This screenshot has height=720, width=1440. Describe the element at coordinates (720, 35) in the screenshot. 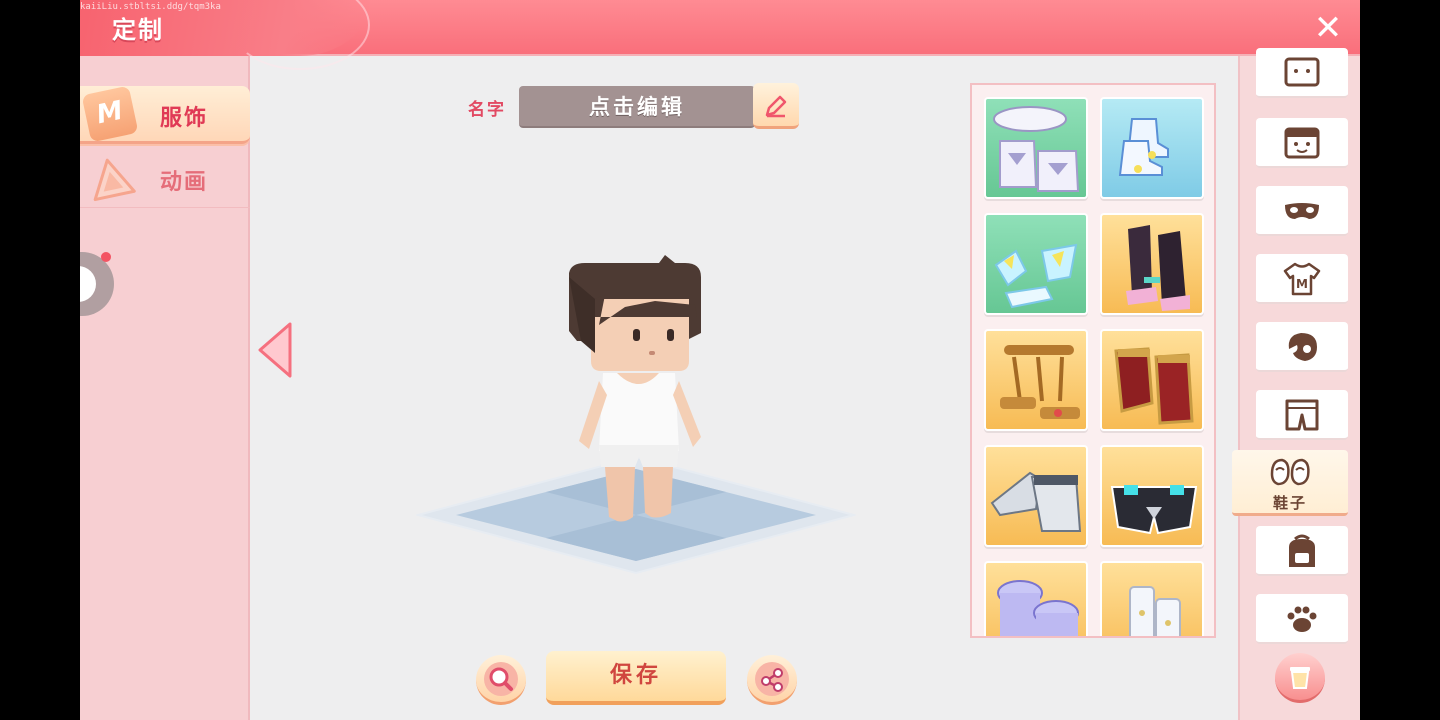

I see `header-bar: kaiiLiu.stbltsi.ddg/tqm3ka 定制 ✕` at that location.